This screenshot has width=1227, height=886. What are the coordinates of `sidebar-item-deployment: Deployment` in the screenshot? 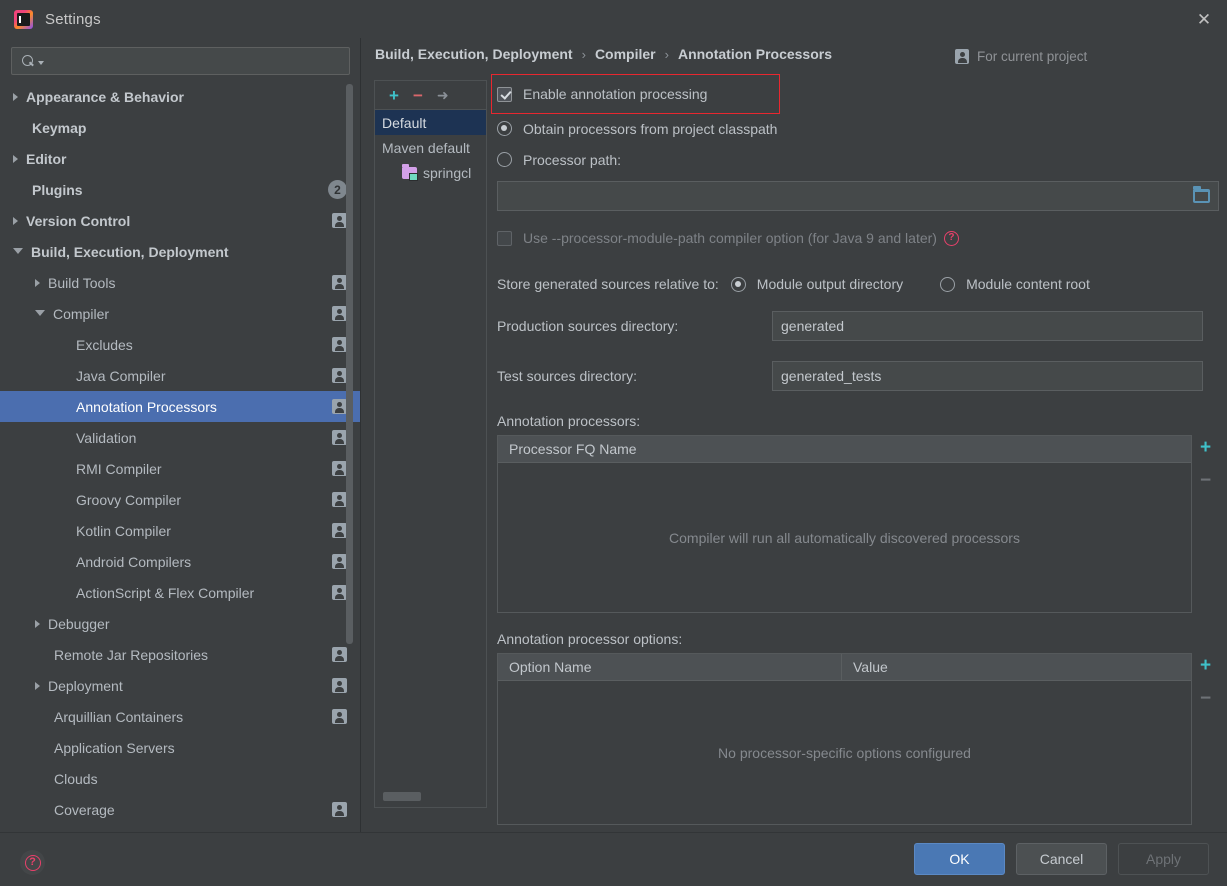 It's located at (180, 685).